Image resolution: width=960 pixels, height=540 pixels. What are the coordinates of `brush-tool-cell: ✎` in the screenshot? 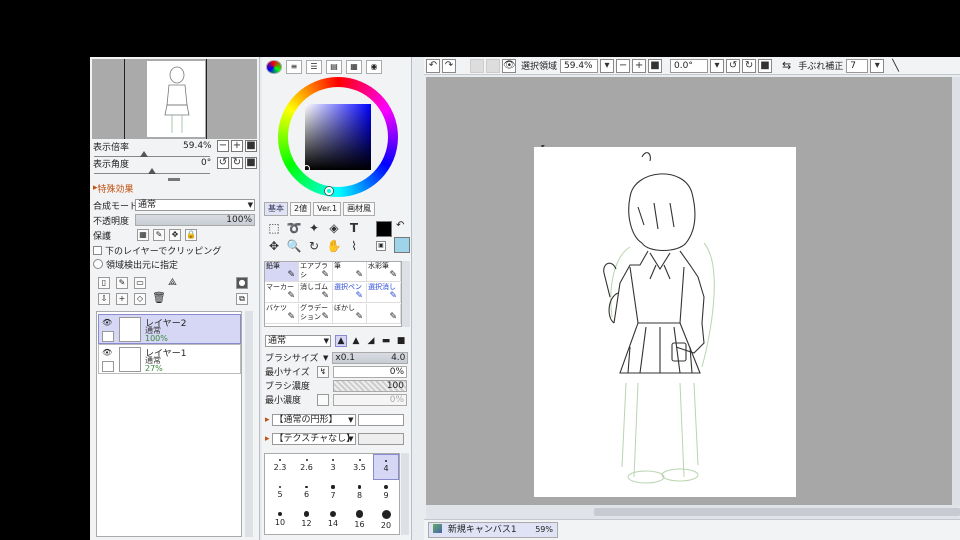 It's located at (384, 314).